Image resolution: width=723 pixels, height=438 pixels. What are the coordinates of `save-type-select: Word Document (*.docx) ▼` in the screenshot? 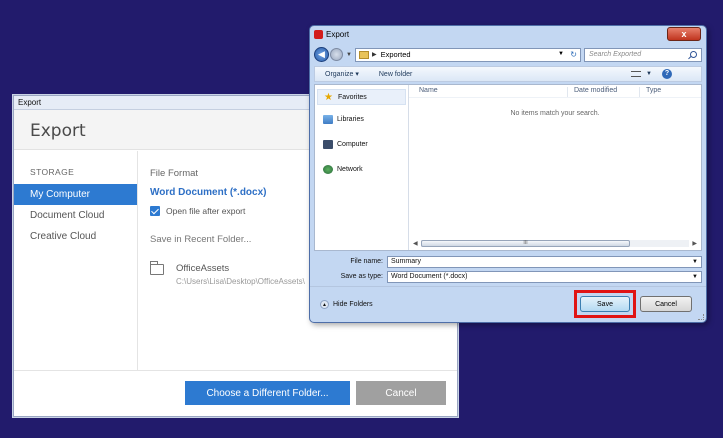 It's located at (544, 276).